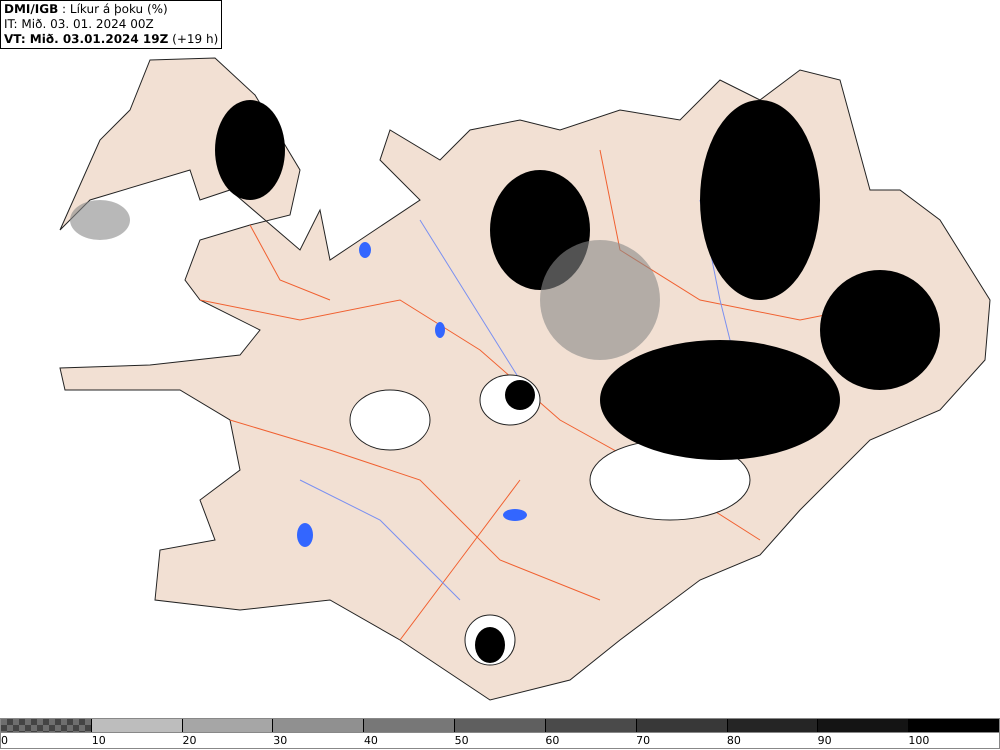  I want to click on legend-label: 60, so click(552, 740).